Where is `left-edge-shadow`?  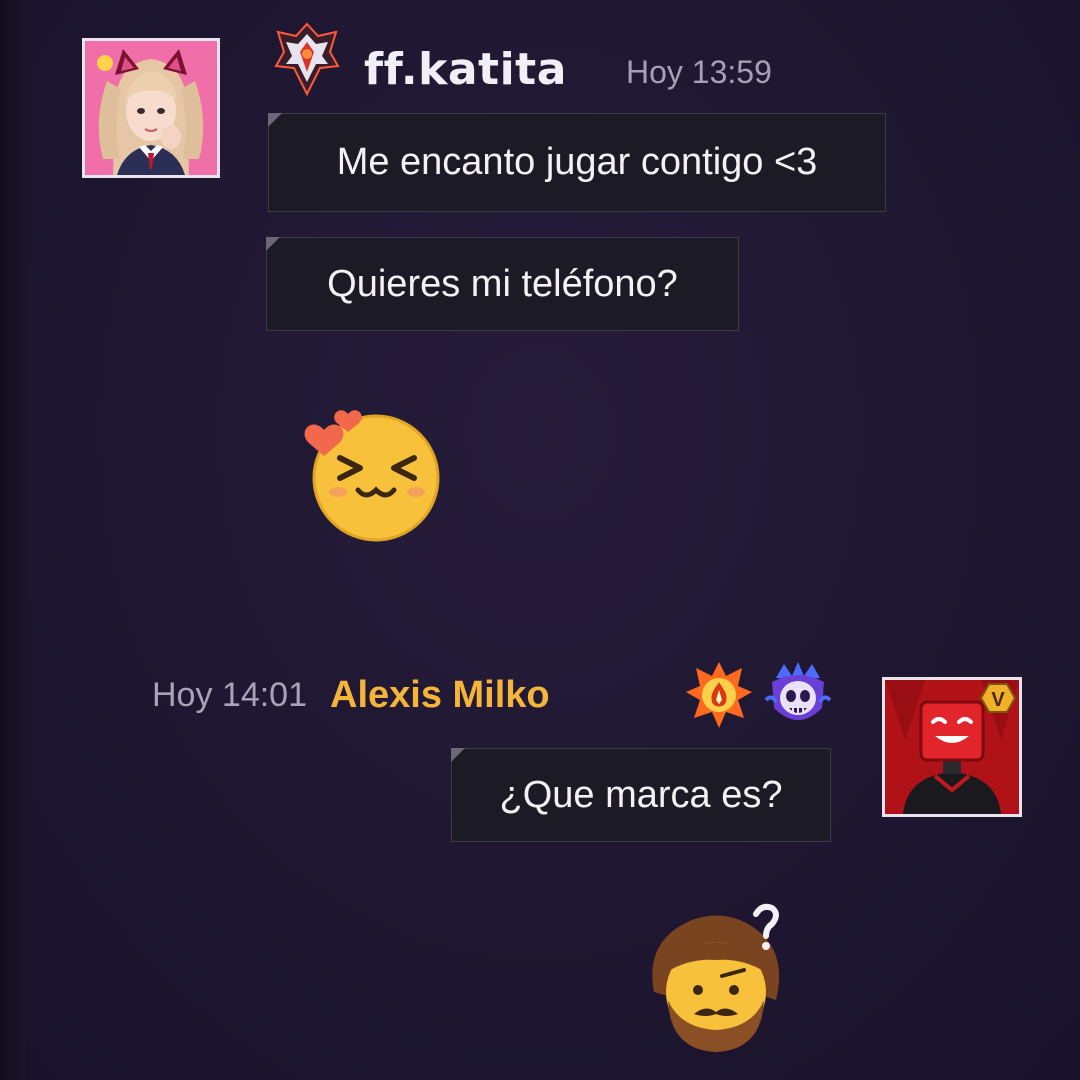 left-edge-shadow is located at coordinates (13, 540).